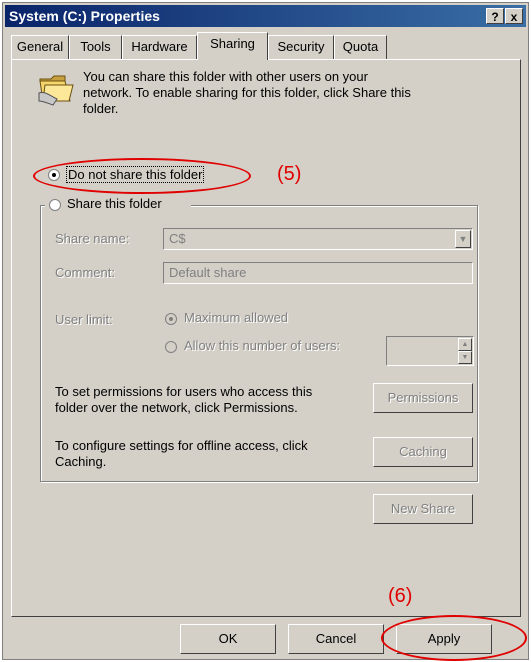  Describe the element at coordinates (514, 16) in the screenshot. I see `close-button: x` at that location.